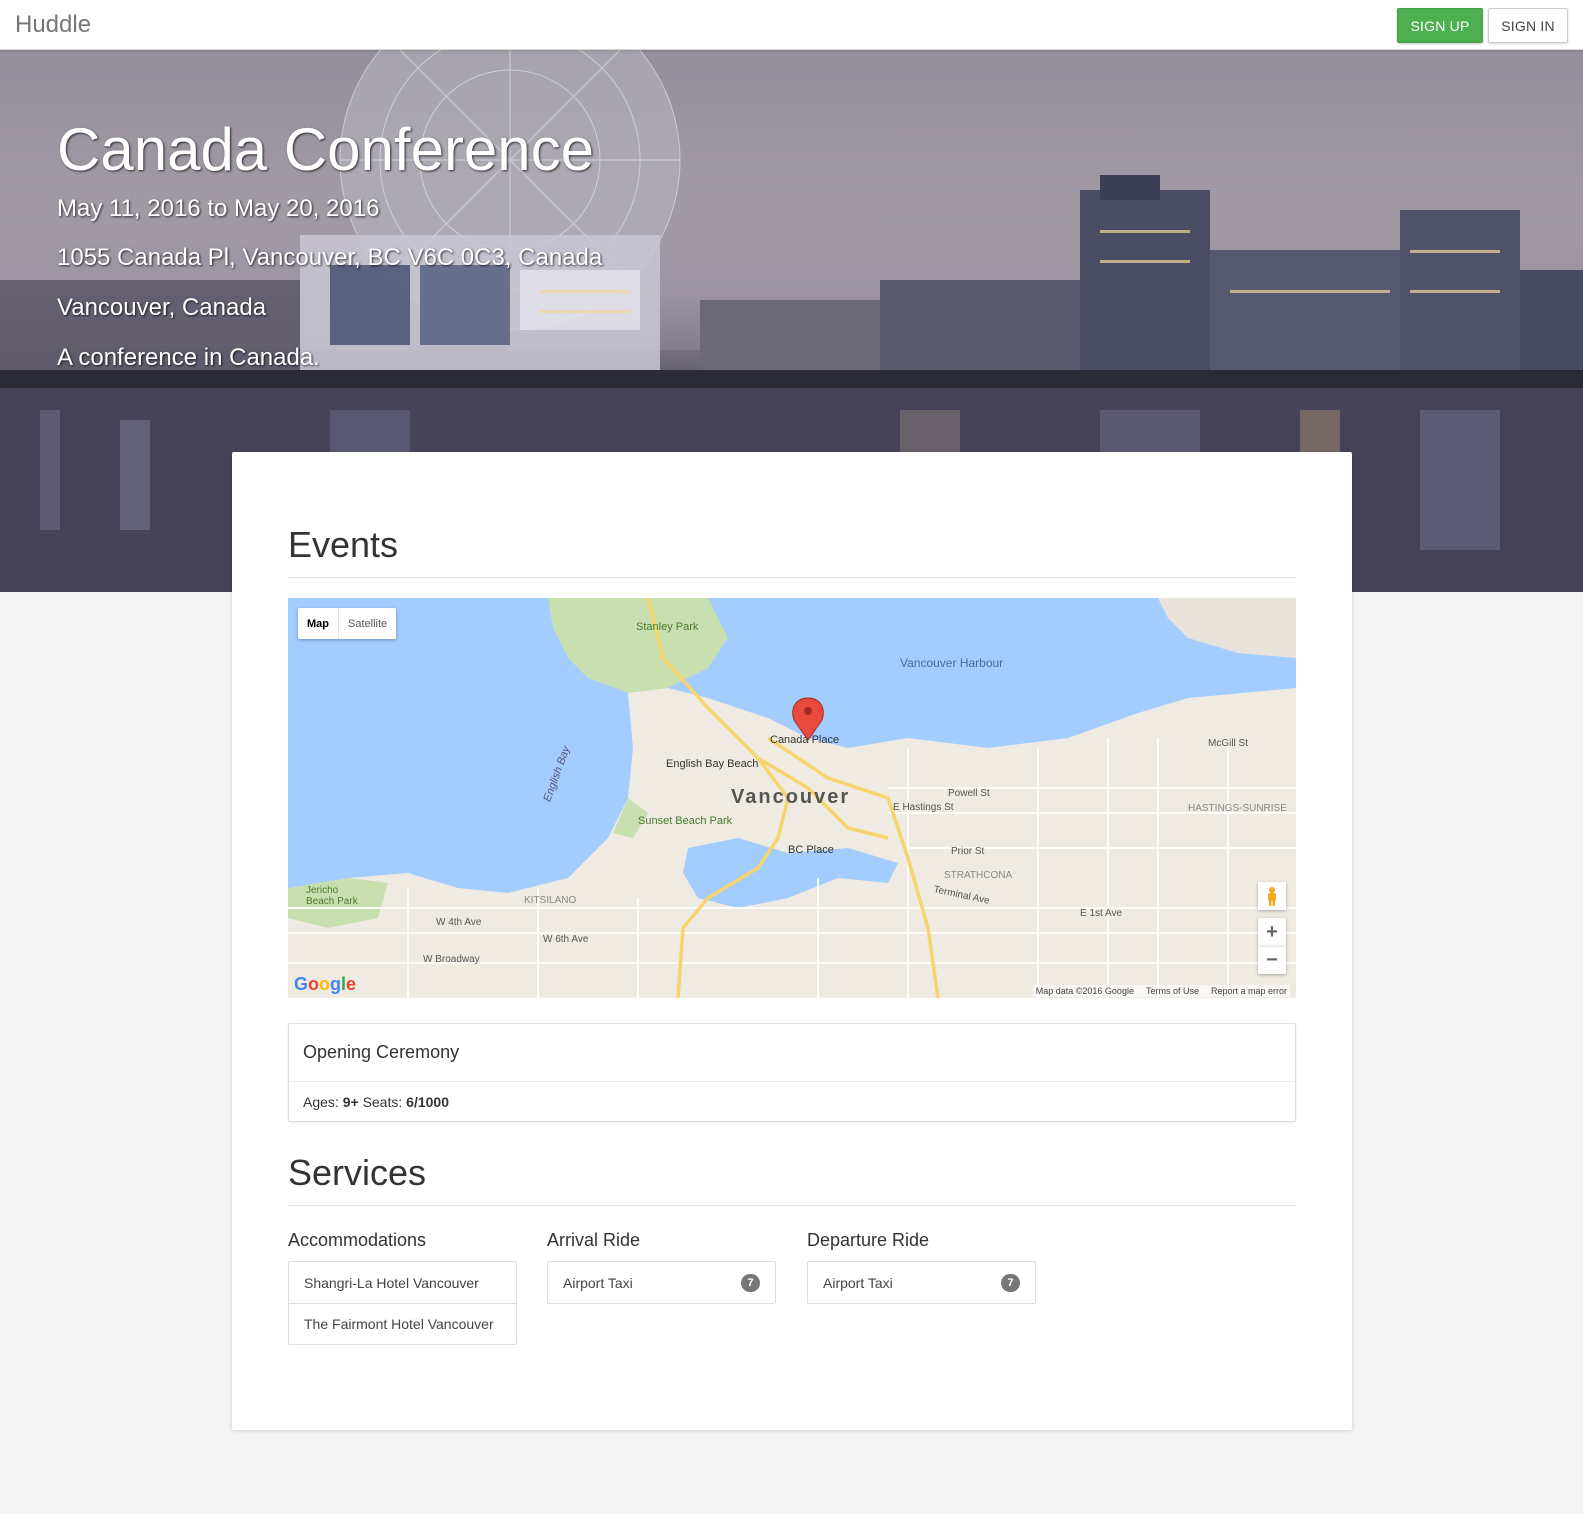  What do you see at coordinates (218, 208) in the screenshot?
I see `event-dates: May 11, 2016 to May 20, 2016` at bounding box center [218, 208].